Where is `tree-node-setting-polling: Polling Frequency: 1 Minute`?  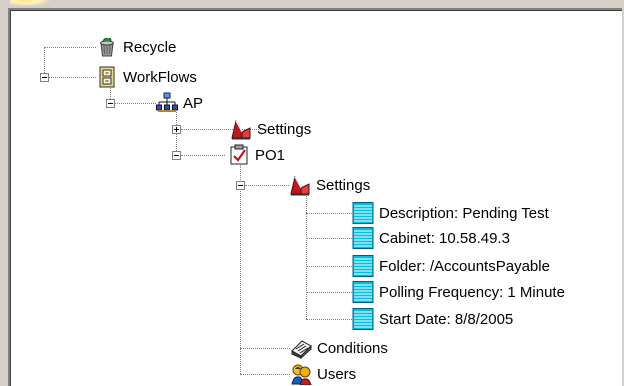
tree-node-setting-polling: Polling Frequency: 1 Minute is located at coordinates (458, 292).